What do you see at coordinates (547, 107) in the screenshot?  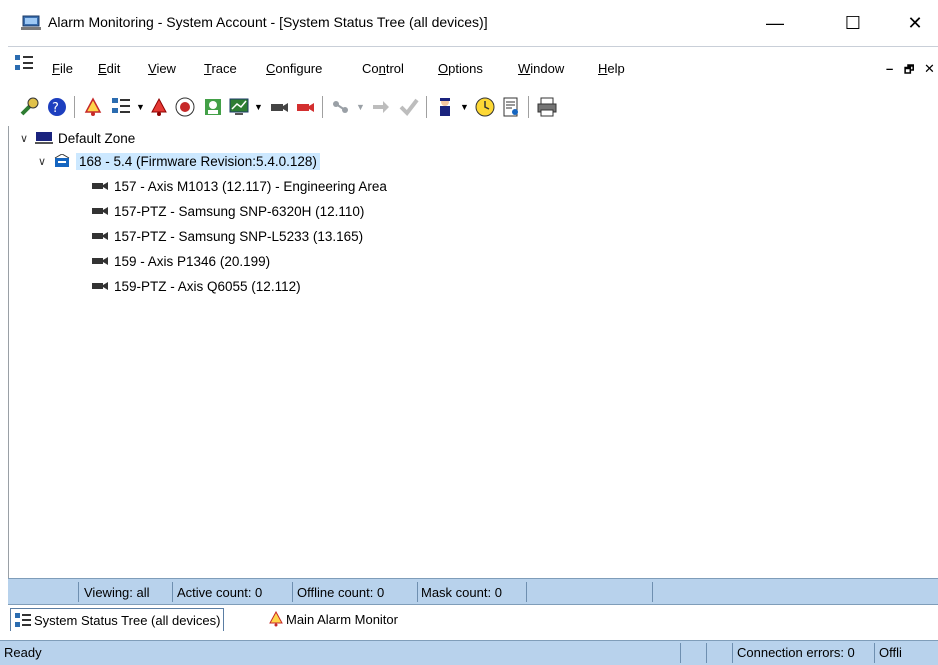 I see `print-icon` at bounding box center [547, 107].